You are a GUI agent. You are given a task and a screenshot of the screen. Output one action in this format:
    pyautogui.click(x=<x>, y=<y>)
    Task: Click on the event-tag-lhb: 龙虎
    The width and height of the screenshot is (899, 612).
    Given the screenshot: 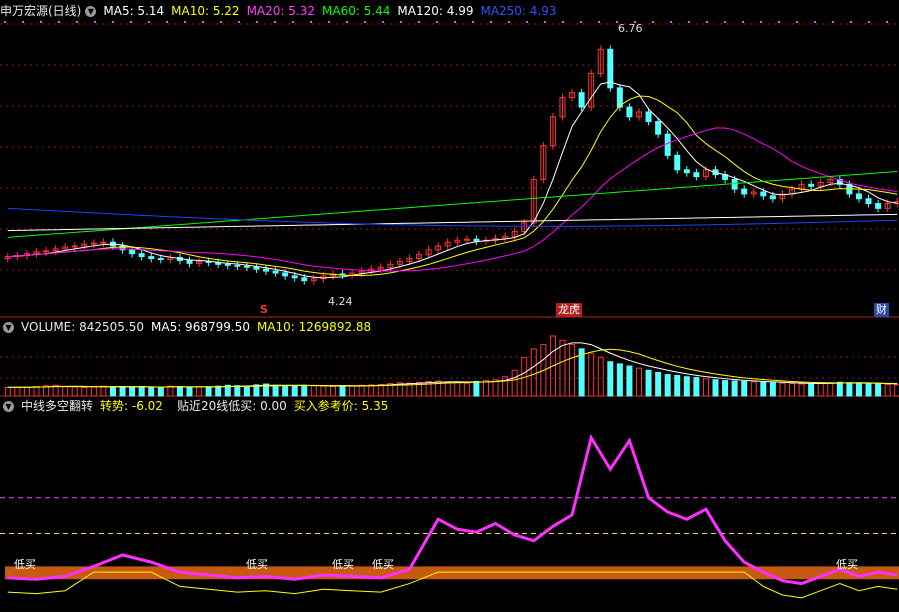 What is the action you would take?
    pyautogui.click(x=569, y=310)
    